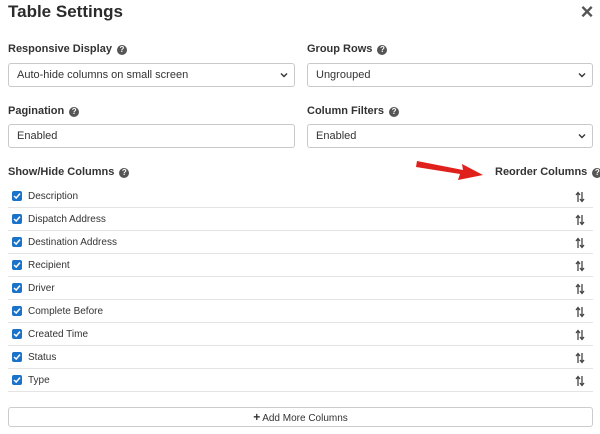 This screenshot has height=434, width=600. I want to click on column-filters-select: Enabled, so click(450, 136).